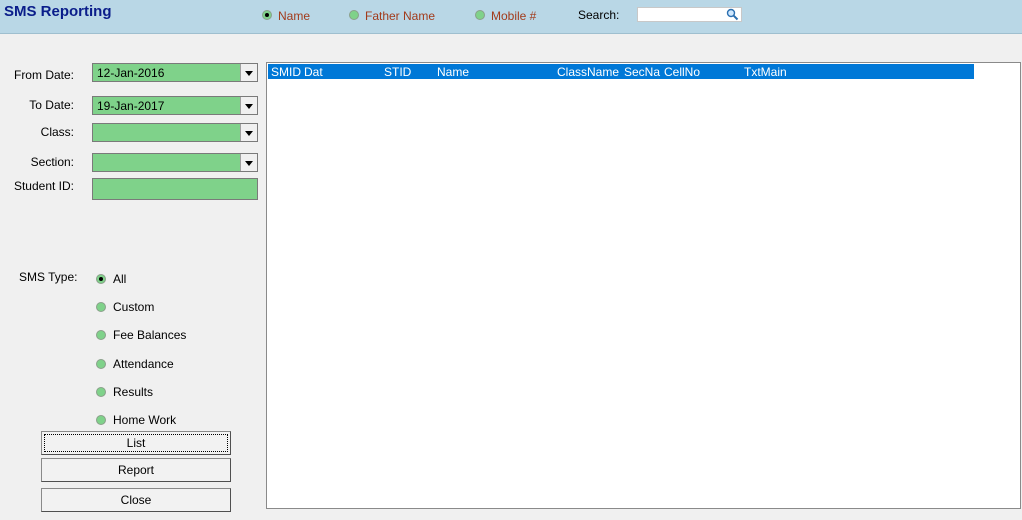 This screenshot has width=1022, height=520. I want to click on column-header-smid: SMID, so click(286, 72).